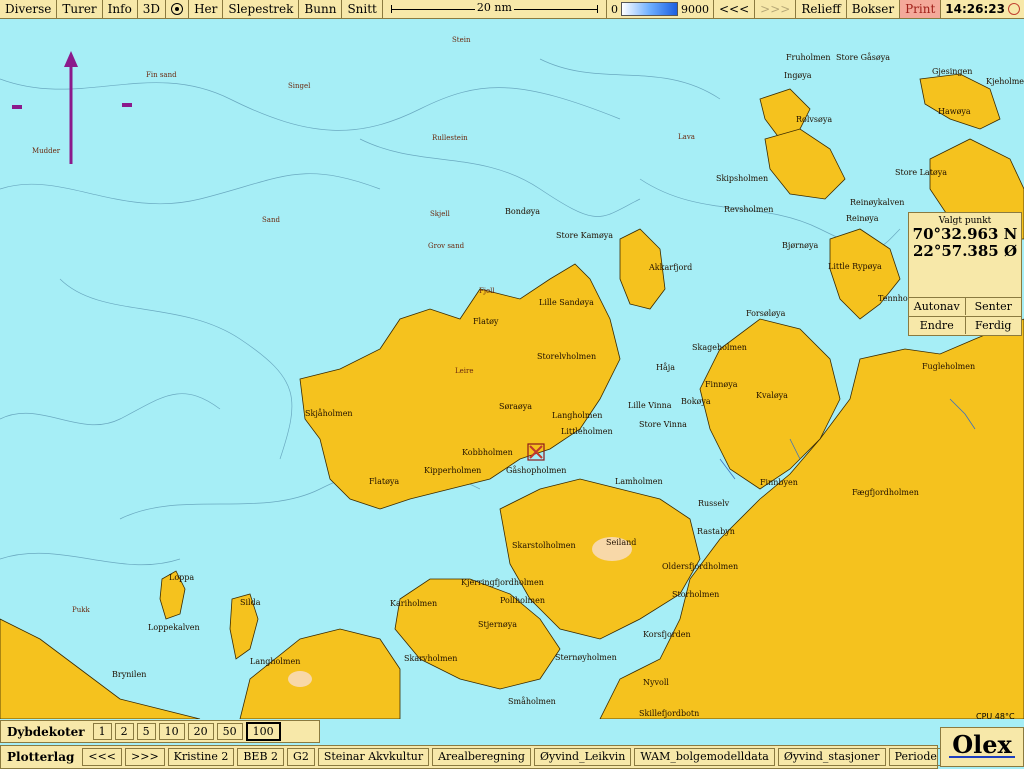 The width and height of the screenshot is (1024, 769). Describe the element at coordinates (522, 600) in the screenshot. I see `place-label: Pollholmen` at that location.